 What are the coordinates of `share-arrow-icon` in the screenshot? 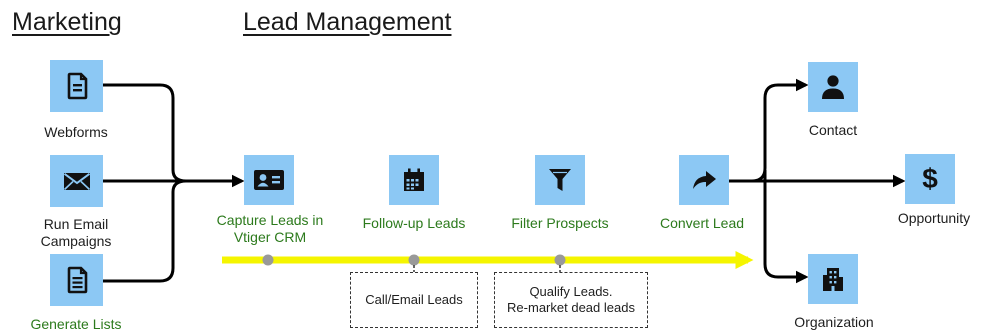 It's located at (704, 180).